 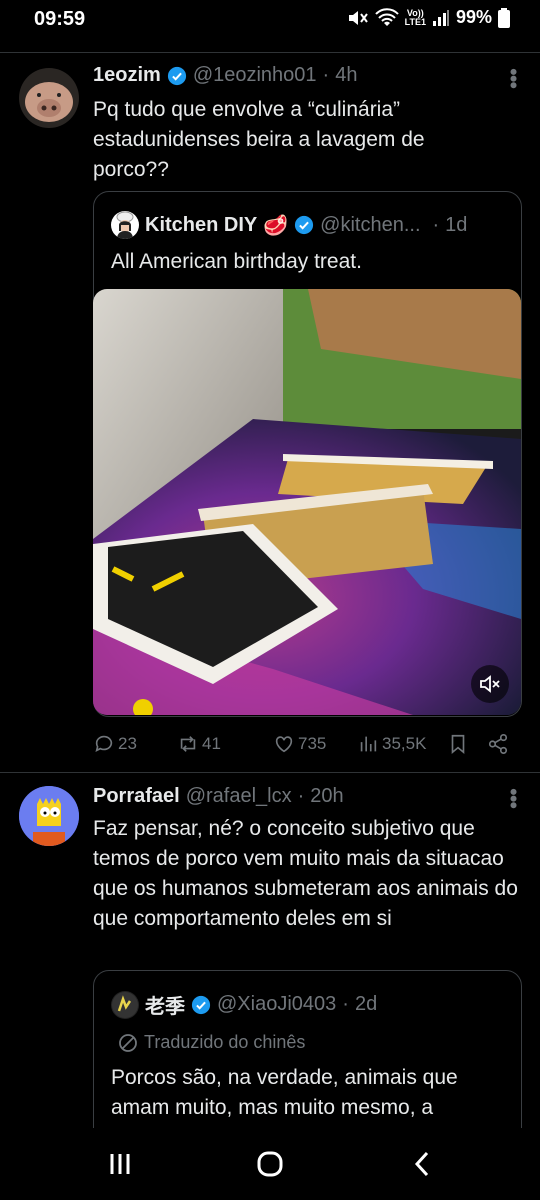 What do you see at coordinates (49, 102) in the screenshot?
I see `pig-avatar-image` at bounding box center [49, 102].